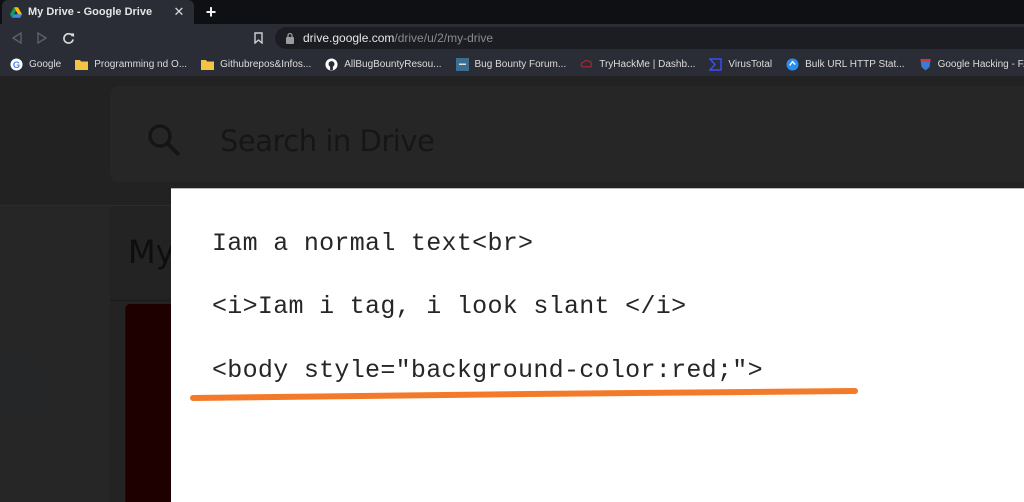 The image size is (1024, 502). Describe the element at coordinates (449, 306) in the screenshot. I see `code-line-italic-tag: <i>Iam i tag, i look slant </i>` at that location.